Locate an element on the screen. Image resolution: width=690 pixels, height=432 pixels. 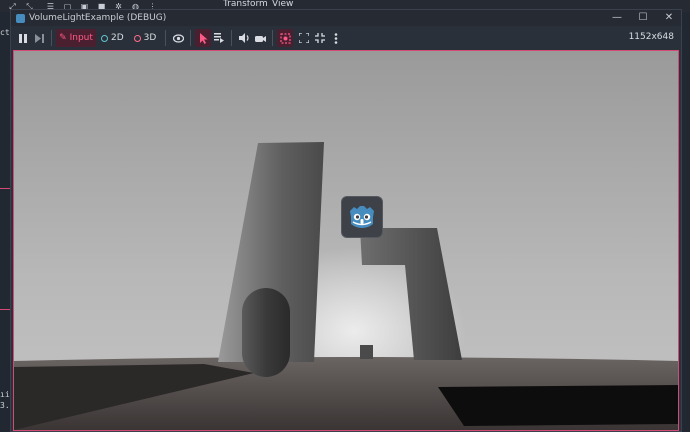
input-button: ✎ Input is located at coordinates (76, 38).